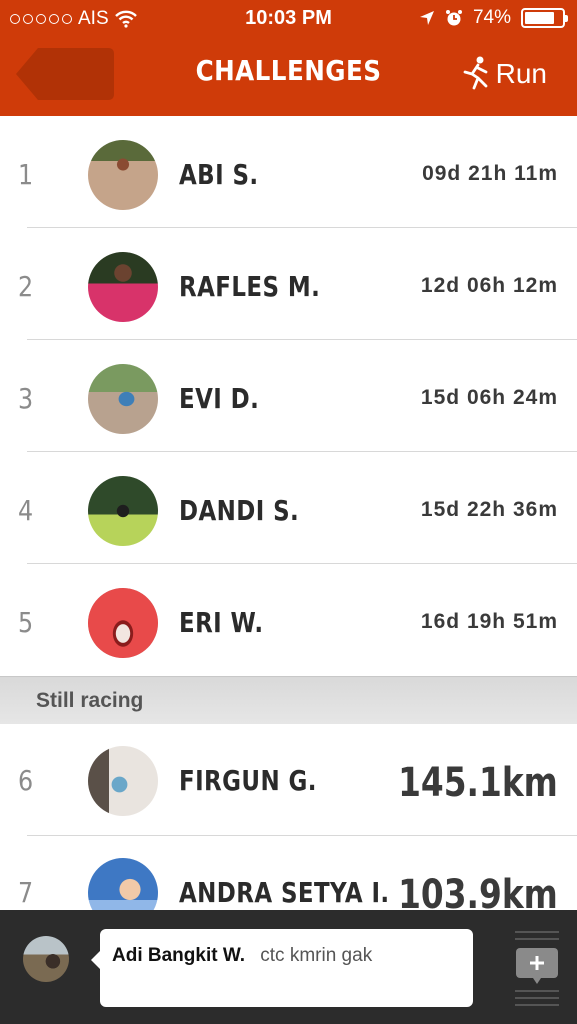 Image resolution: width=577 pixels, height=1024 pixels. I want to click on list-item: 2 RAFLES M. 12d 06h 12m, so click(288, 284).